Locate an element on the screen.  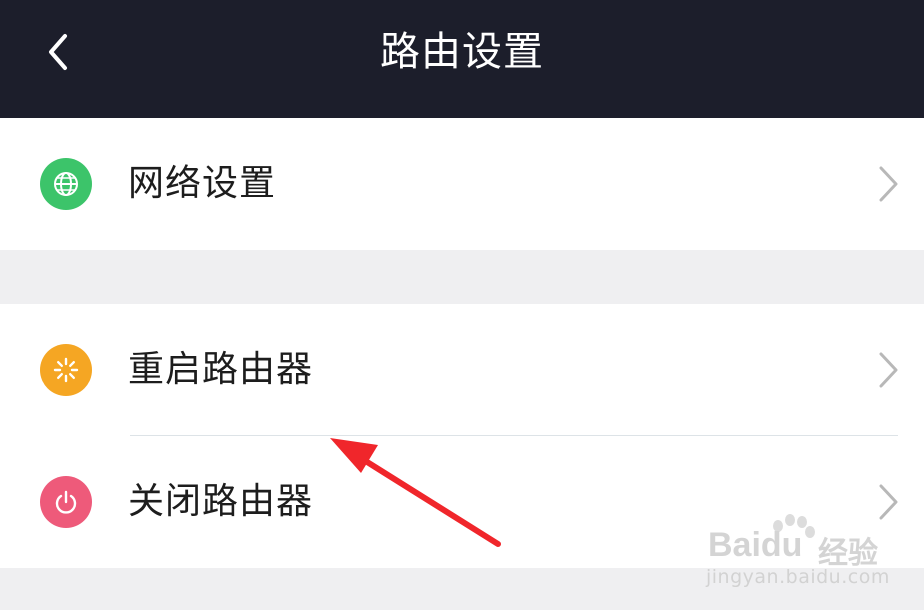
globe-icon is located at coordinates (66, 184).